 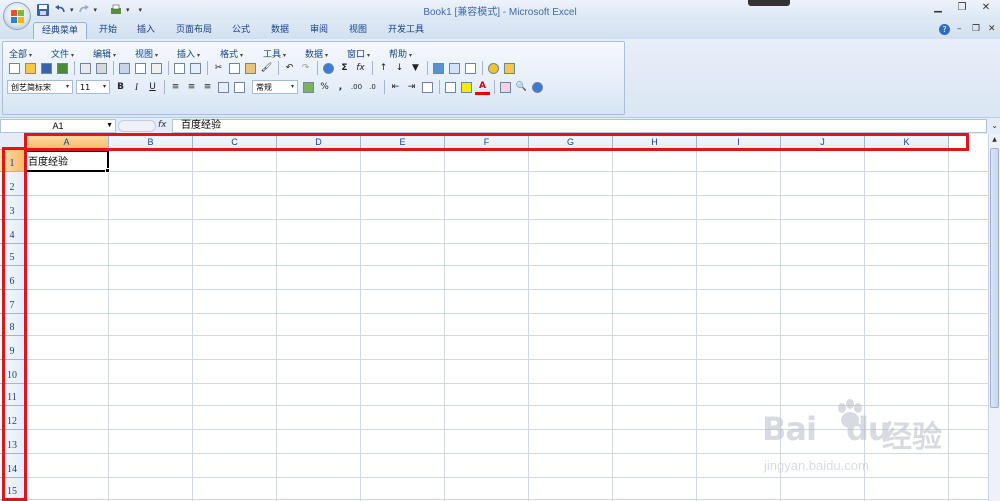 What do you see at coordinates (579, 126) in the screenshot?
I see `formula-input: 百度经验` at bounding box center [579, 126].